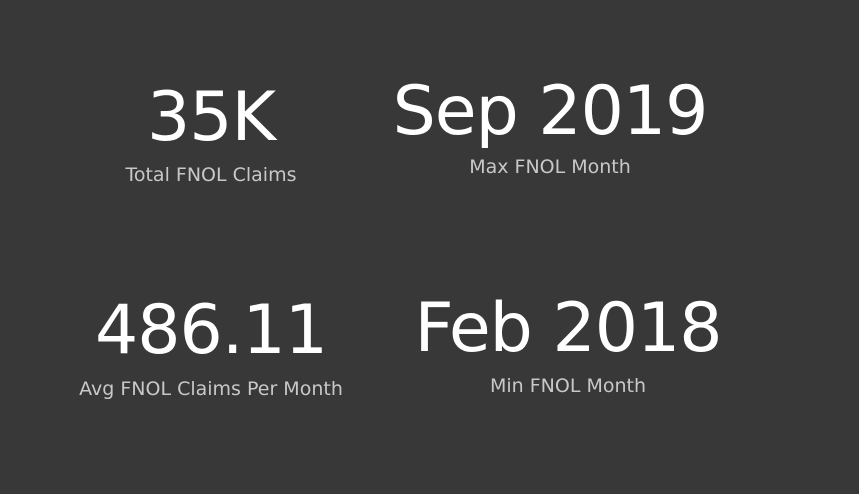 This screenshot has height=494, width=859. Describe the element at coordinates (568, 328) in the screenshot. I see `kpi-value: Feb 2018` at that location.